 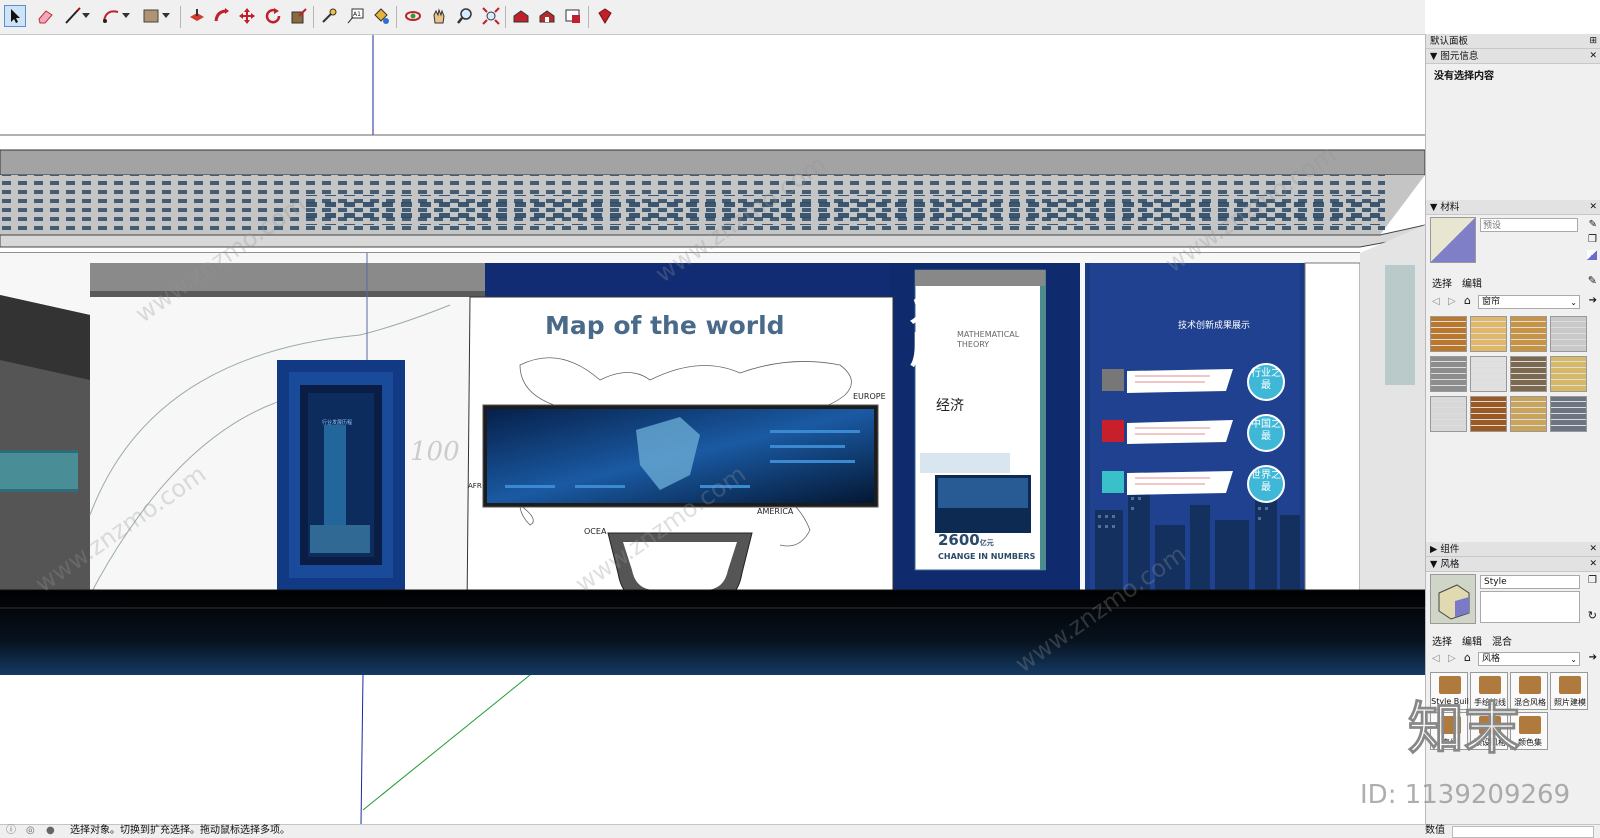 I want to click on side-100-label: 100, so click(x=435, y=452).